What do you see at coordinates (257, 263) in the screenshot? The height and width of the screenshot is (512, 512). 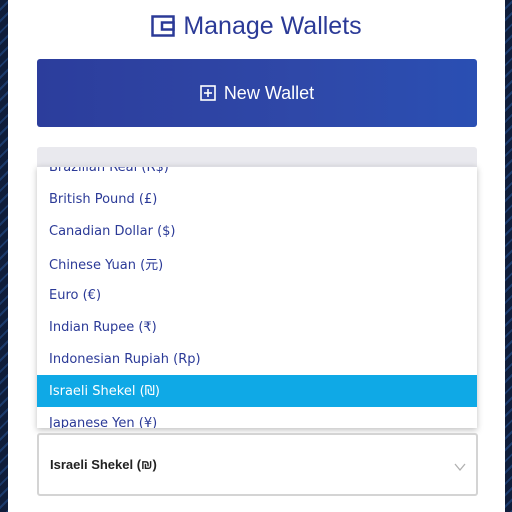 I see `currency-option: Chinese Yuan (元)` at bounding box center [257, 263].